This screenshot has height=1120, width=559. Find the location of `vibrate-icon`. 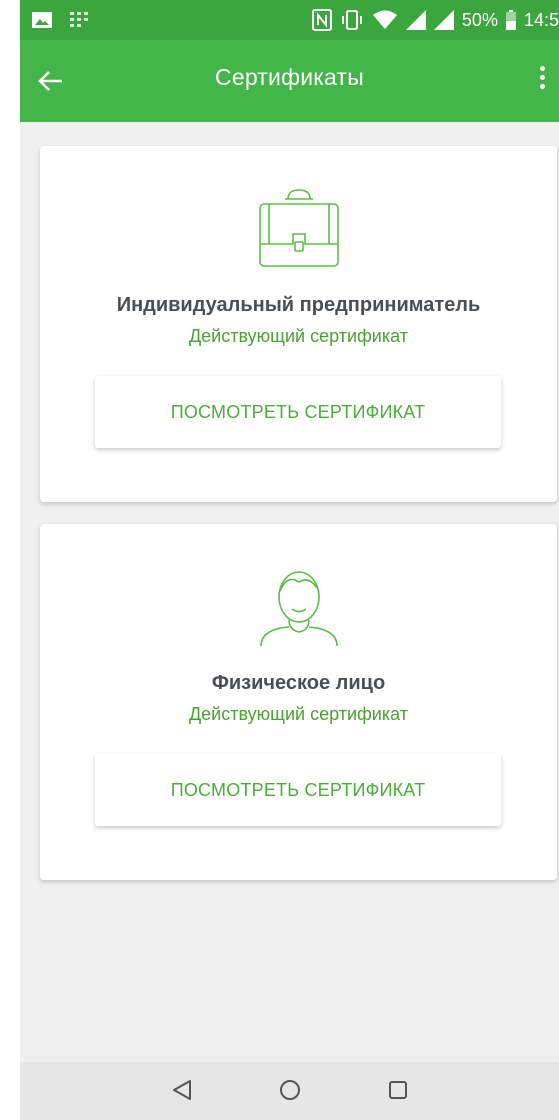

vibrate-icon is located at coordinates (351, 20).